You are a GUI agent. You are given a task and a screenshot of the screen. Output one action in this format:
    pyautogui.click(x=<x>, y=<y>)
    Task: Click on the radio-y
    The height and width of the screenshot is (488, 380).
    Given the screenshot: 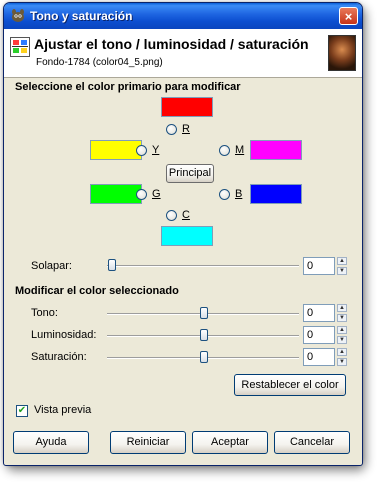 What is the action you would take?
    pyautogui.click(x=141, y=150)
    